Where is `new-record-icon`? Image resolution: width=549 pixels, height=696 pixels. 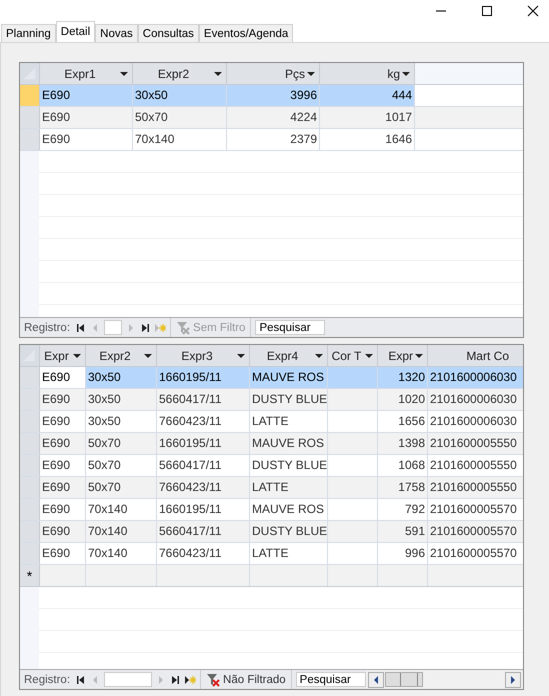 new-record-icon is located at coordinates (190, 679).